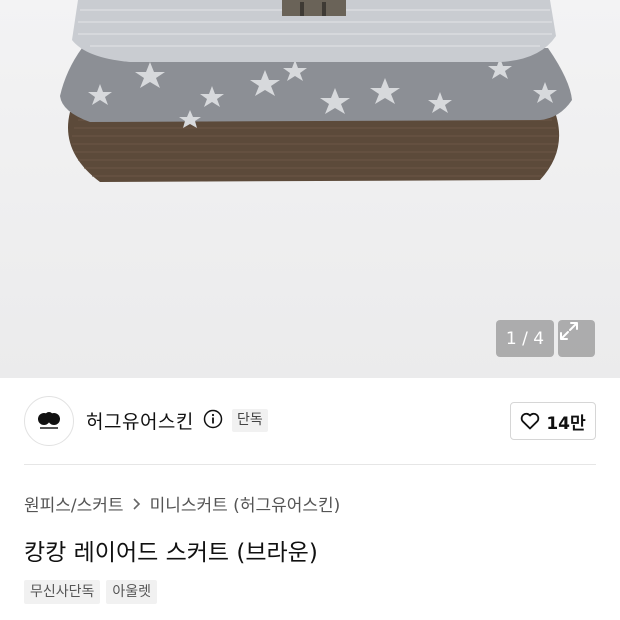 This screenshot has height=620, width=620. I want to click on product-tags: 무신사단독 아울렛, so click(91, 592).